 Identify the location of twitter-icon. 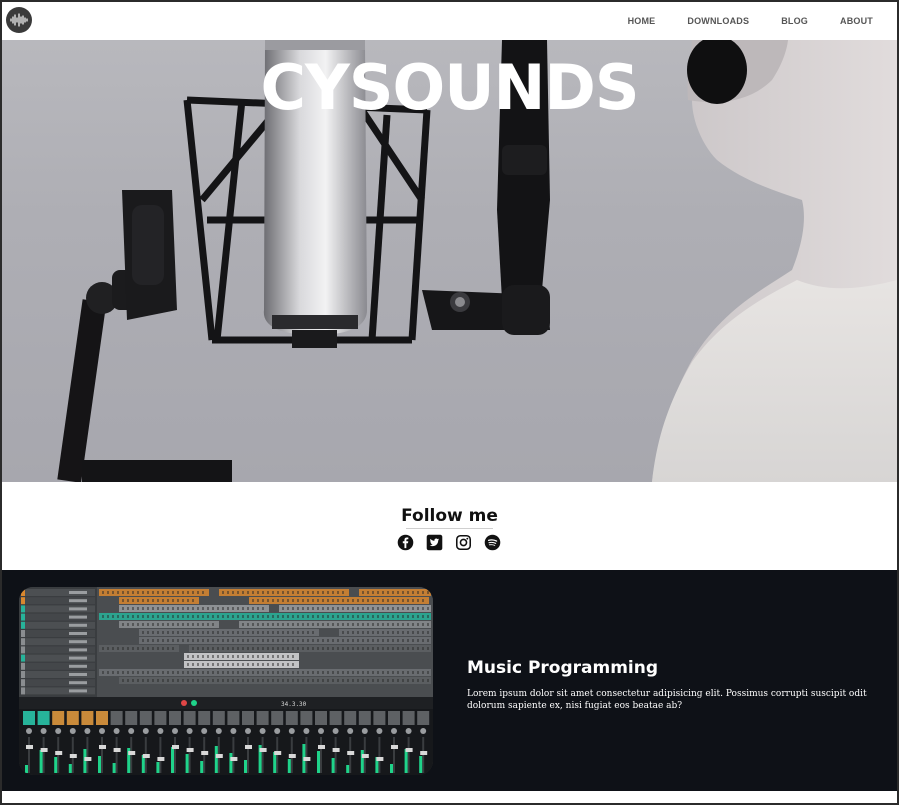
(434, 542).